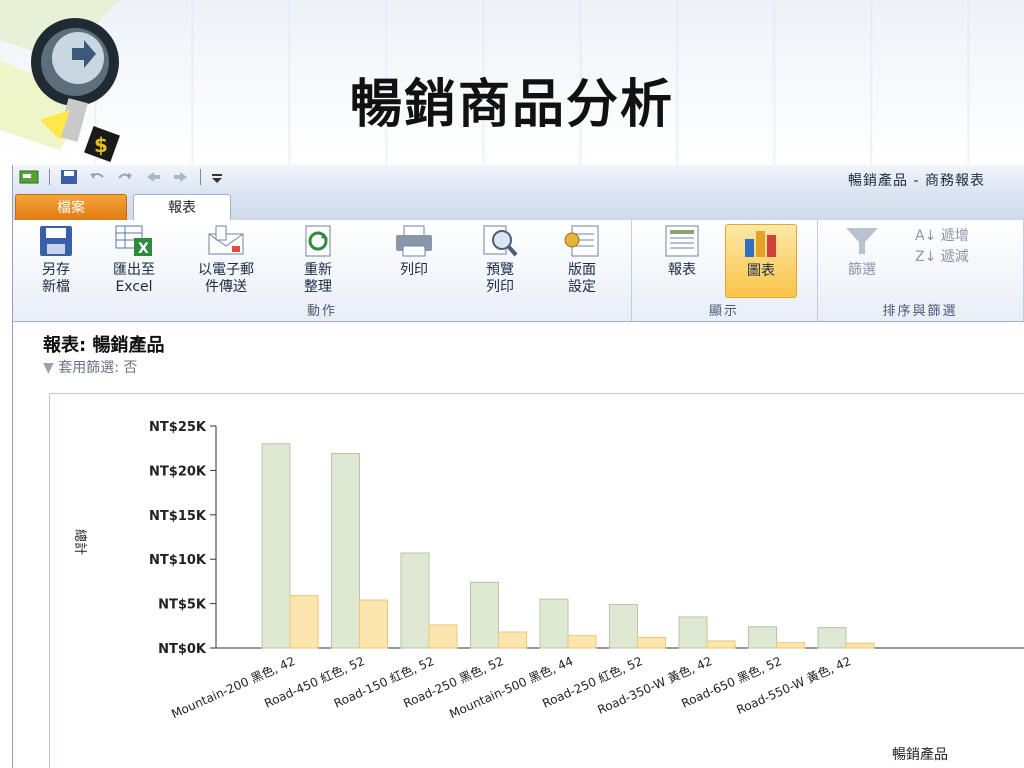  I want to click on refresh-icon, so click(318, 241).